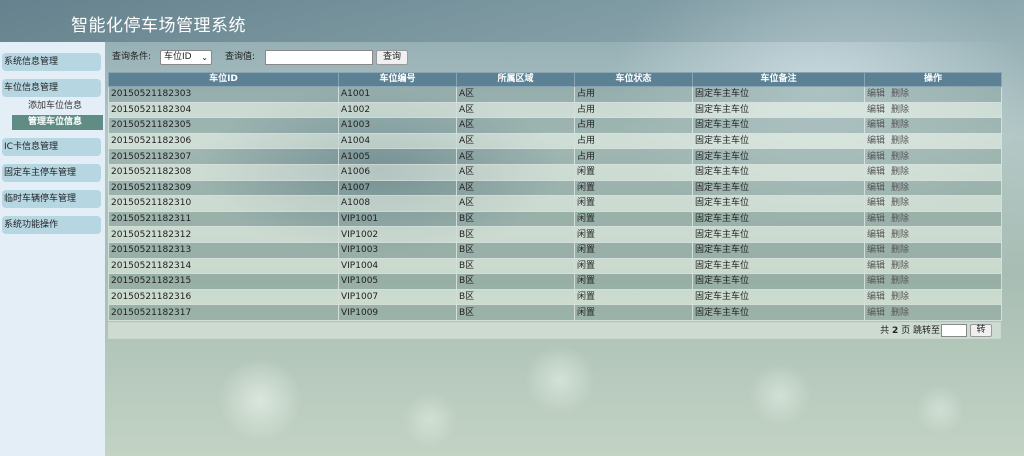 This screenshot has width=1024, height=456. I want to click on page-jump-button: 转, so click(981, 330).